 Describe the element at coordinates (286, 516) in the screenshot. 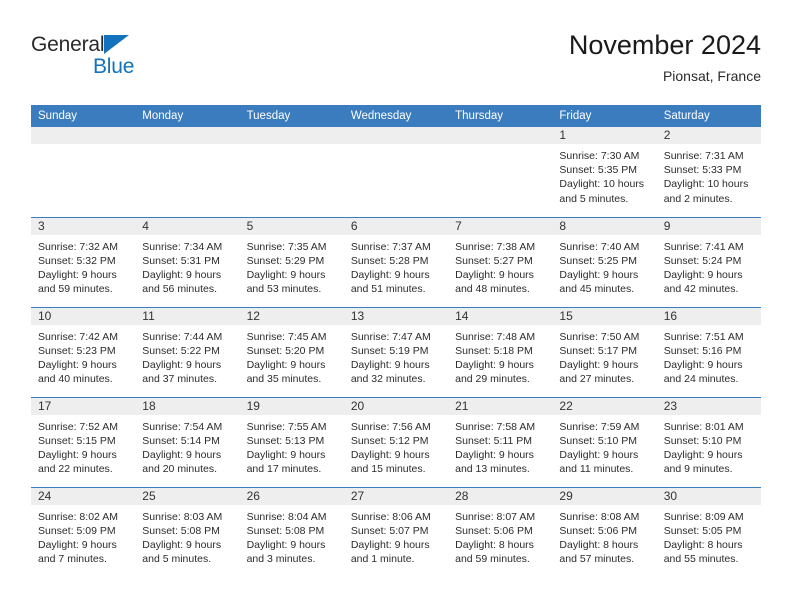

I see `sunrise-time: Sunrise: 8:04 AM` at that location.